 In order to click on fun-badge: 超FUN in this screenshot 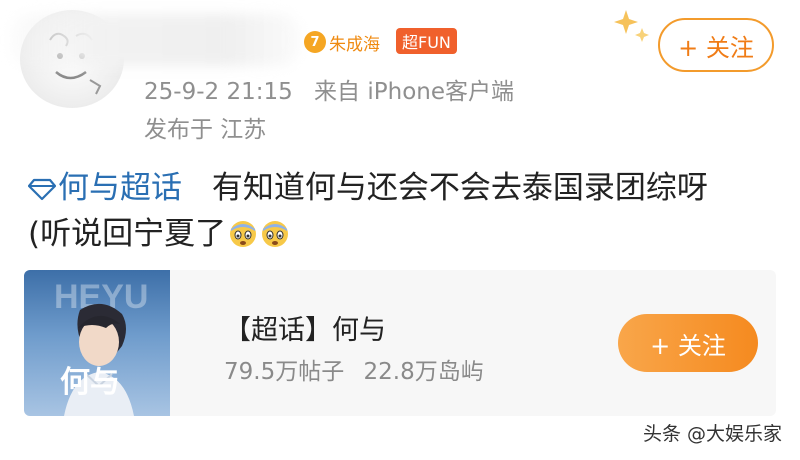, I will do `click(426, 41)`.